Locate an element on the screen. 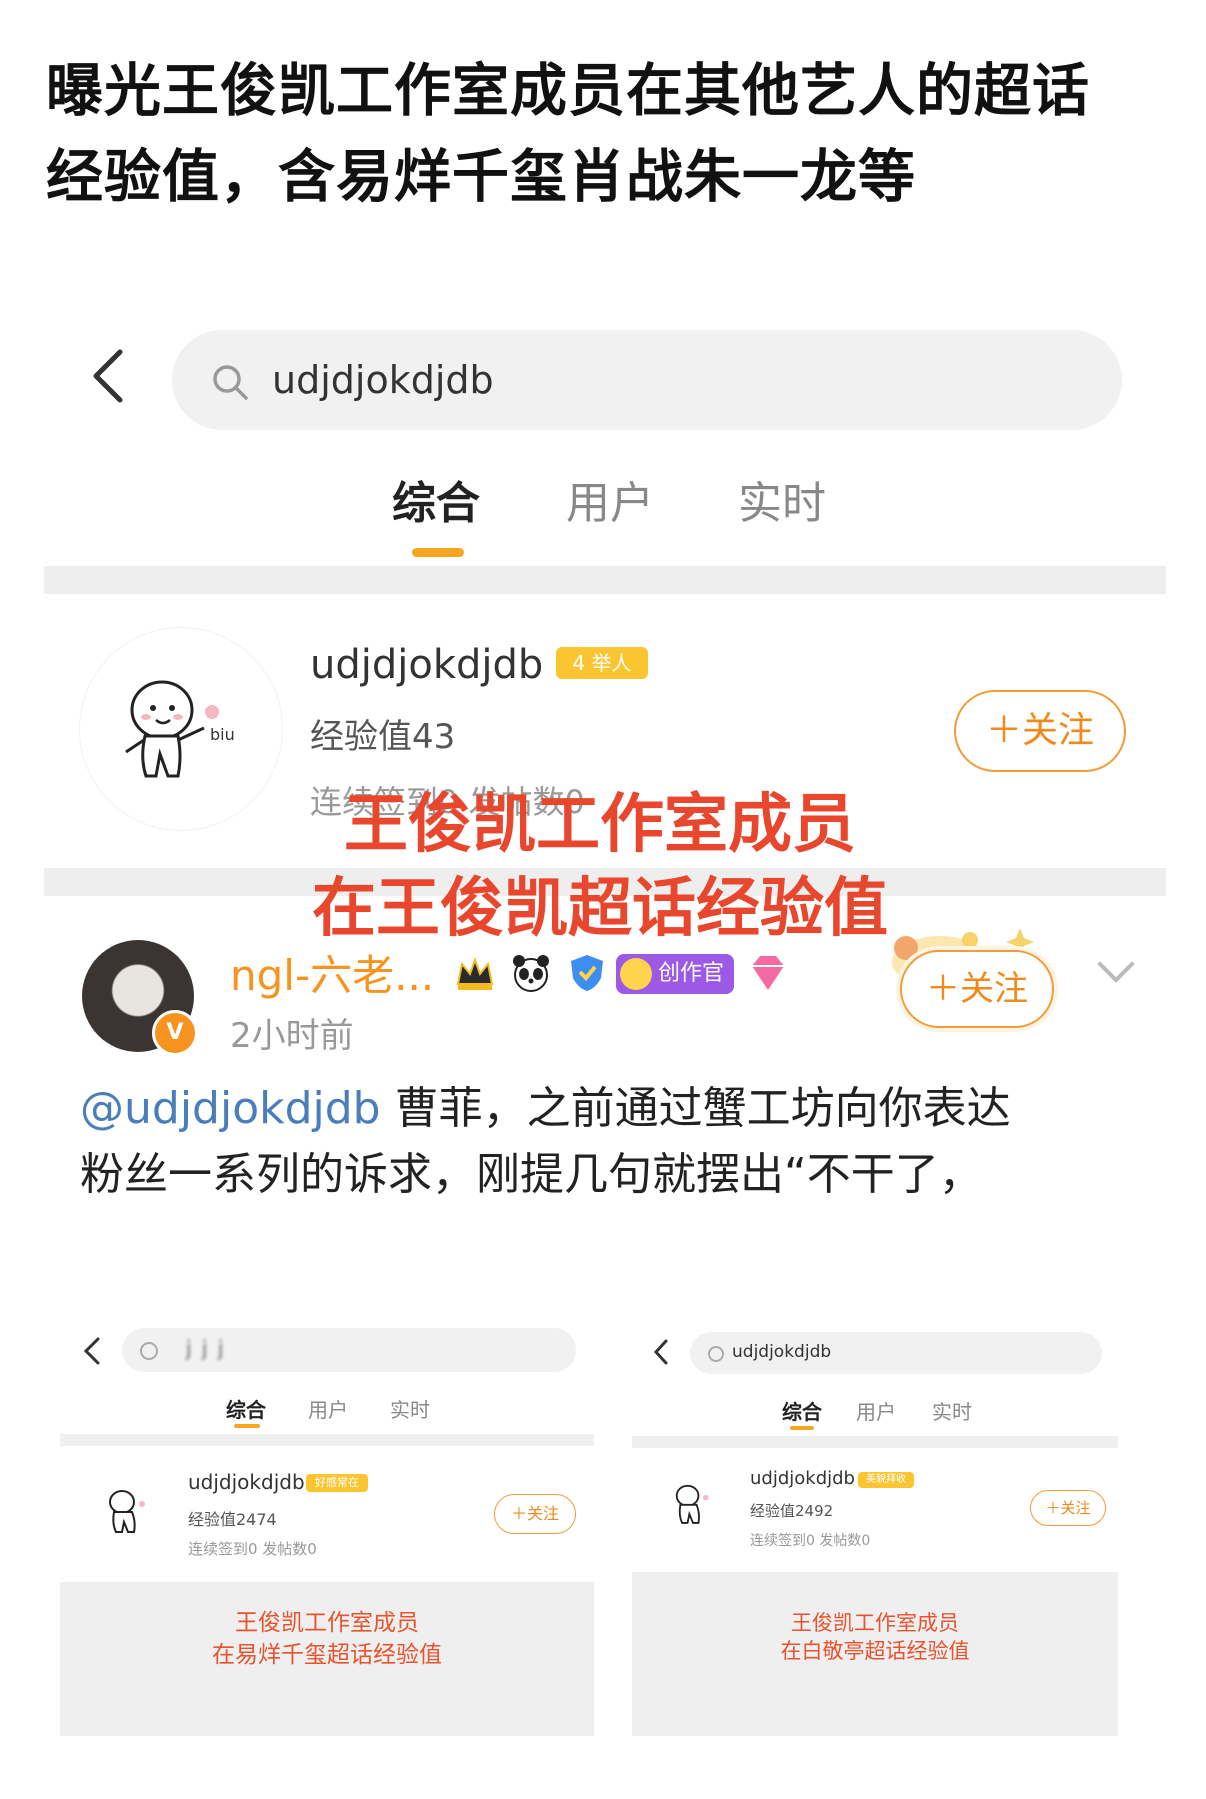 Image resolution: width=1206 pixels, height=1799 pixels. mini-caption-line-1-2: 王俊凯工作室成员 is located at coordinates (875, 1623).